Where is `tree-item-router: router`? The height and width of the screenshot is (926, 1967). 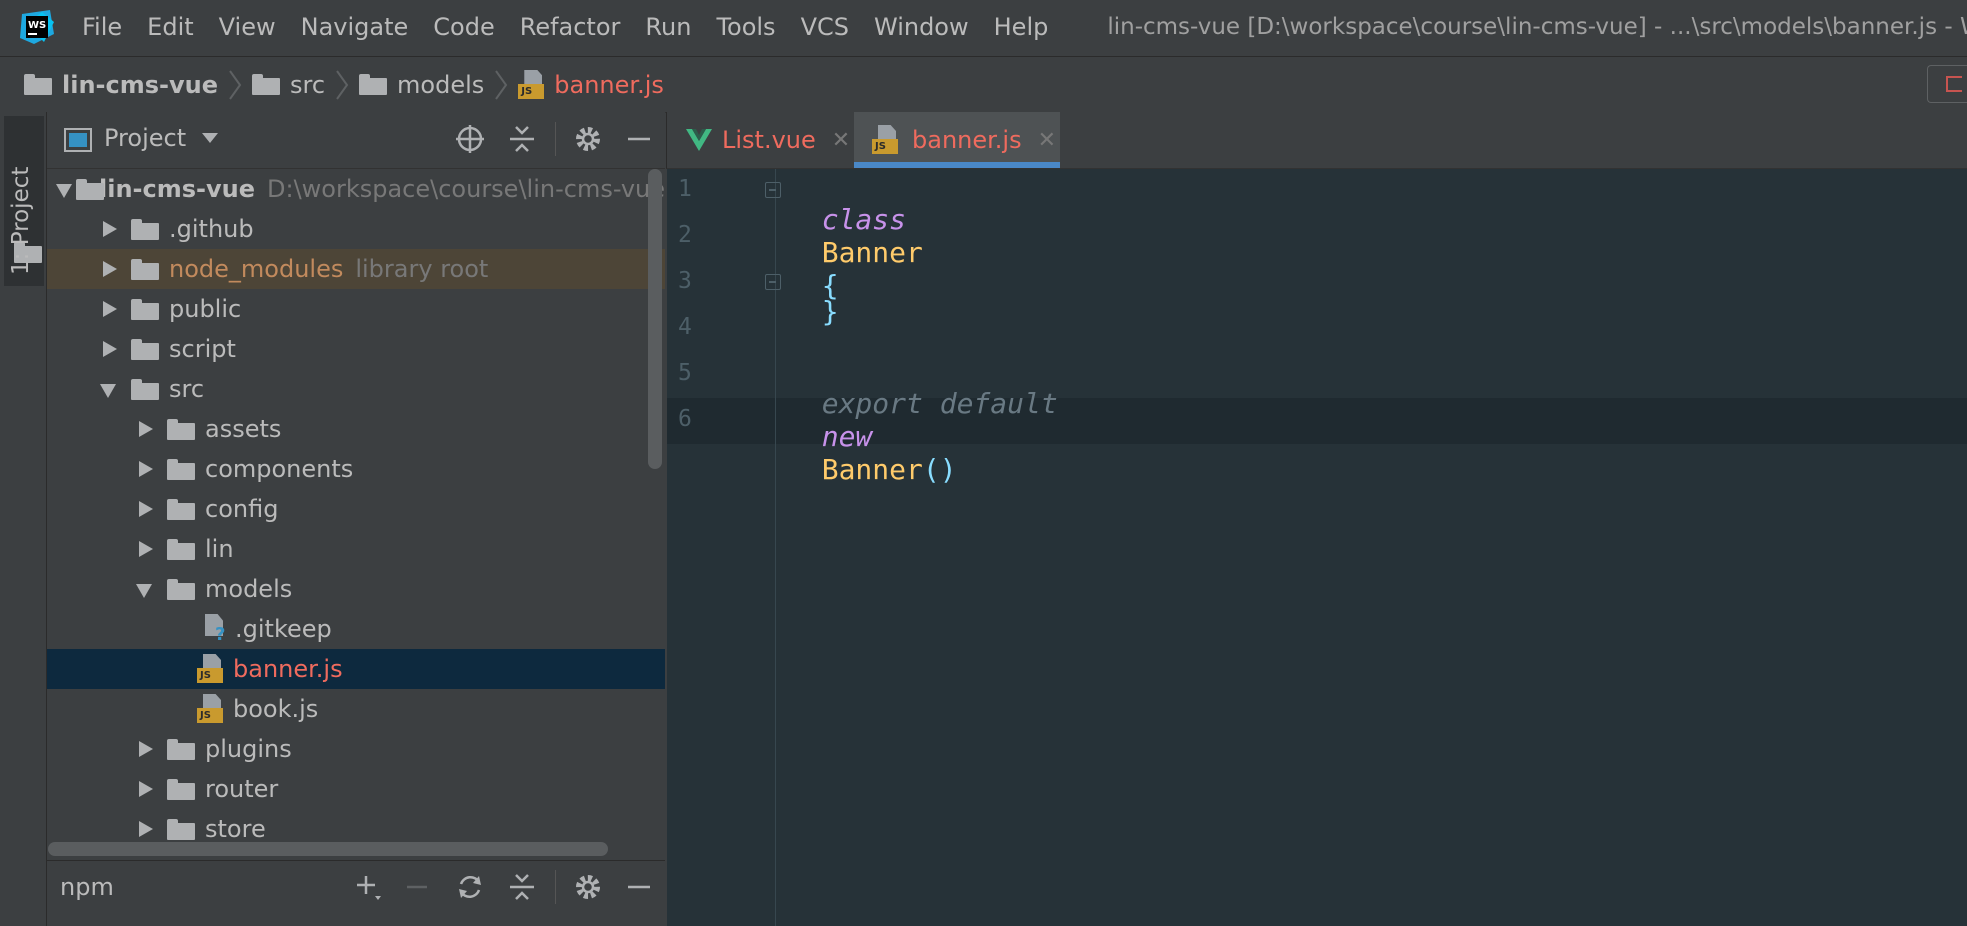 tree-item-router: router is located at coordinates (356, 789).